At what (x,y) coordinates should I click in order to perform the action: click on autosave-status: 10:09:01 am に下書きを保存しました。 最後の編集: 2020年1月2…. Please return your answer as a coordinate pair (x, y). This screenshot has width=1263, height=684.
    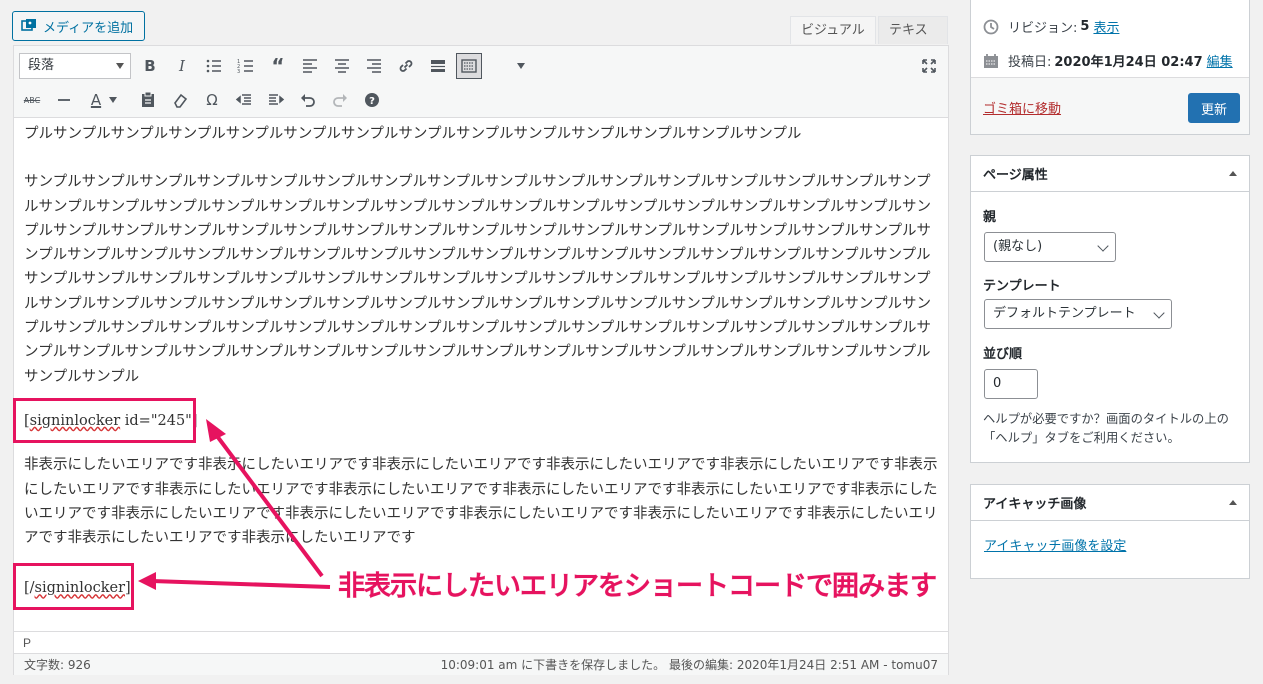
    Looking at the image, I should click on (689, 665).